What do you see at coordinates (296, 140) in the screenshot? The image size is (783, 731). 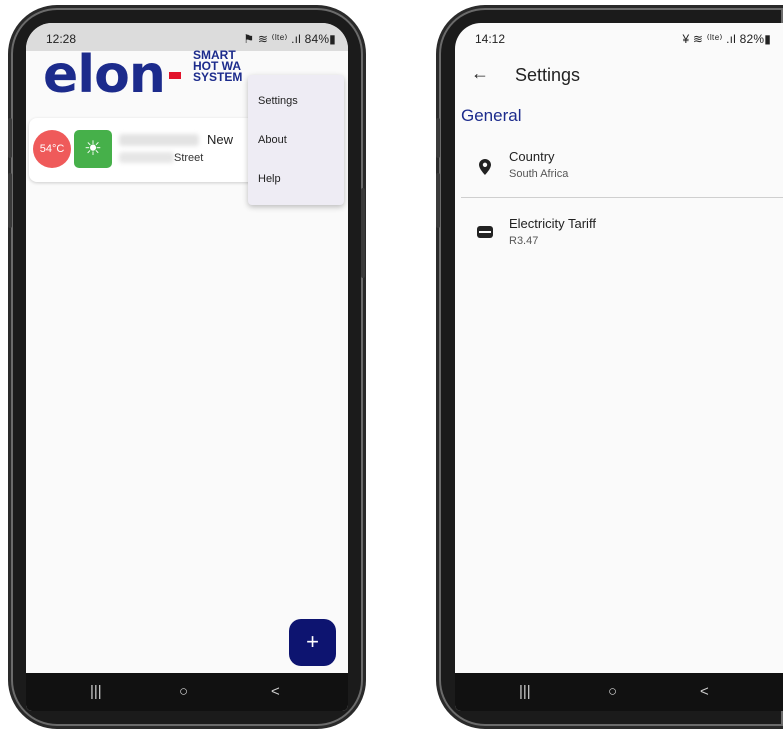 I see `overflow-menu: Settings About Help` at bounding box center [296, 140].